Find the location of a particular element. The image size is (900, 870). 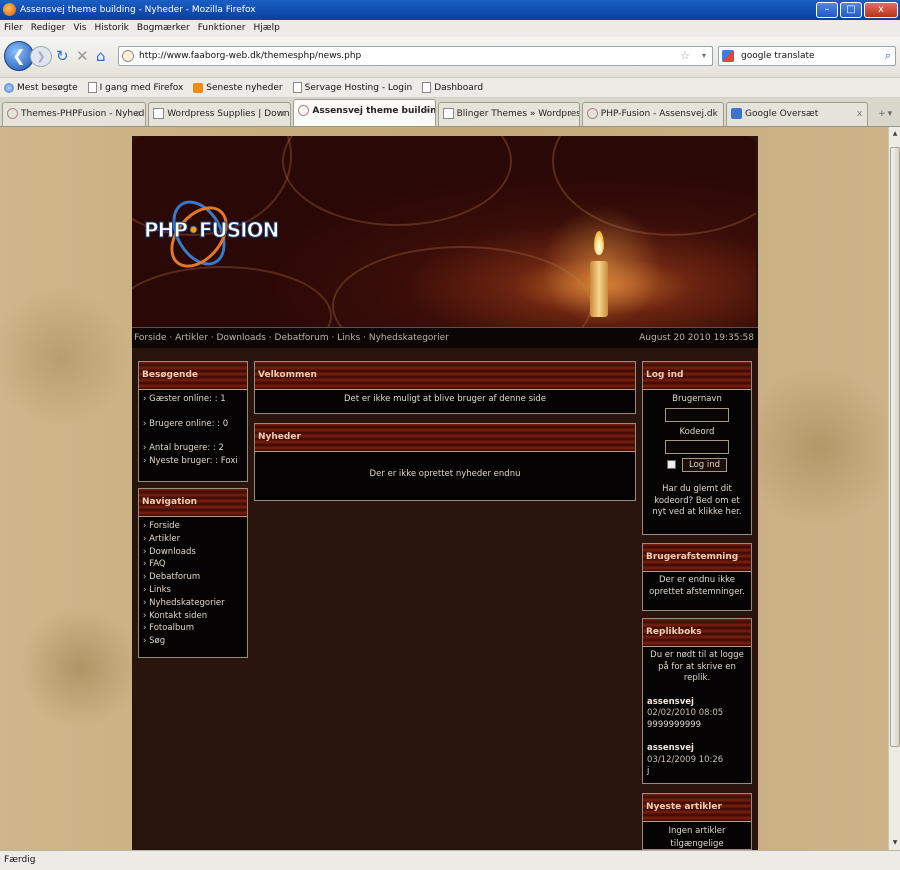

reload-icon: ↻ is located at coordinates (62, 56).